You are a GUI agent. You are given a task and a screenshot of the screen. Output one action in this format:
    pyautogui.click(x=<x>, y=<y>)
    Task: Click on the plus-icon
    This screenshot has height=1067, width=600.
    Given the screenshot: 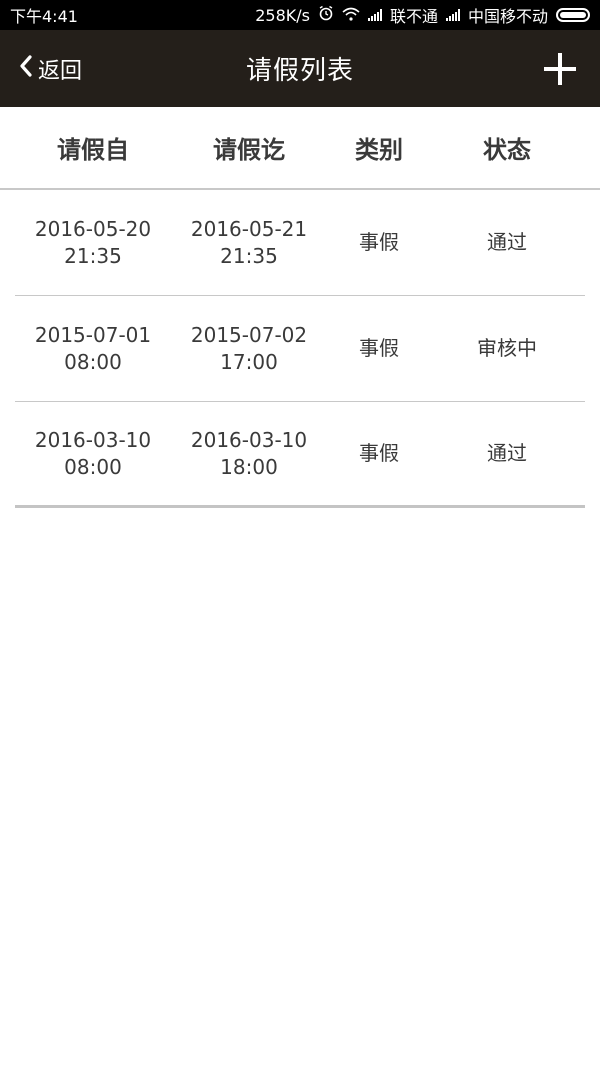 What is the action you would take?
    pyautogui.click(x=560, y=72)
    